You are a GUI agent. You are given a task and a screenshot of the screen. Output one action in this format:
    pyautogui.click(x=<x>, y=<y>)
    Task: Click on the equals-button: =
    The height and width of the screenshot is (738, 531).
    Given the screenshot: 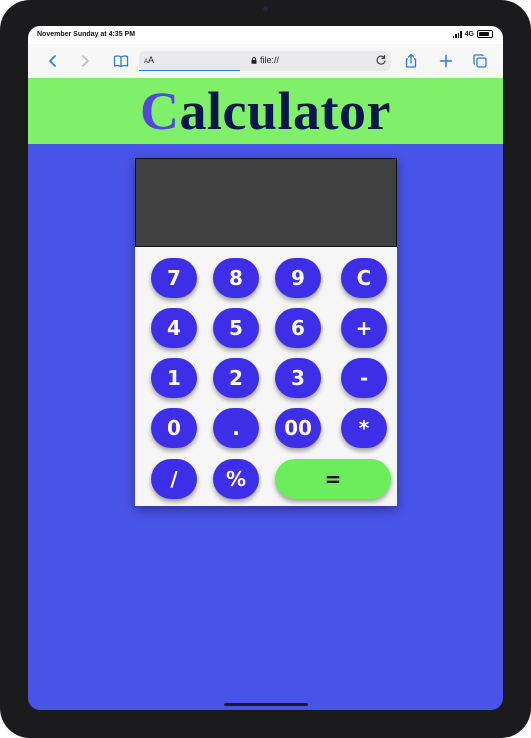 What is the action you would take?
    pyautogui.click(x=333, y=479)
    